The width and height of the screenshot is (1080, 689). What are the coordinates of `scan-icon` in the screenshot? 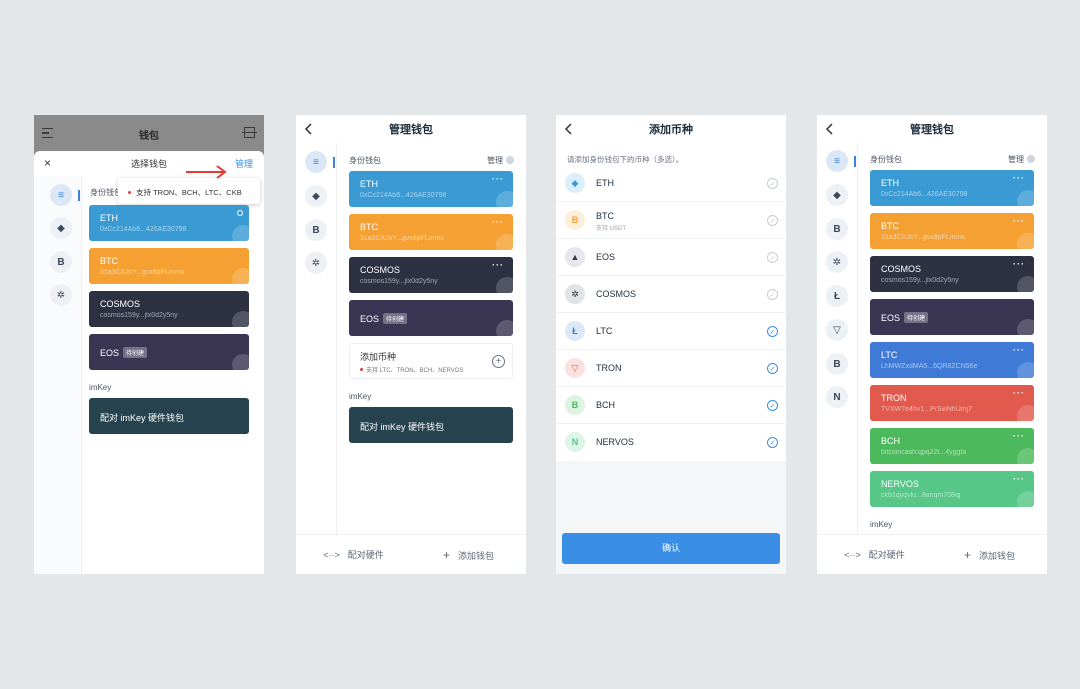 It's located at (249, 132).